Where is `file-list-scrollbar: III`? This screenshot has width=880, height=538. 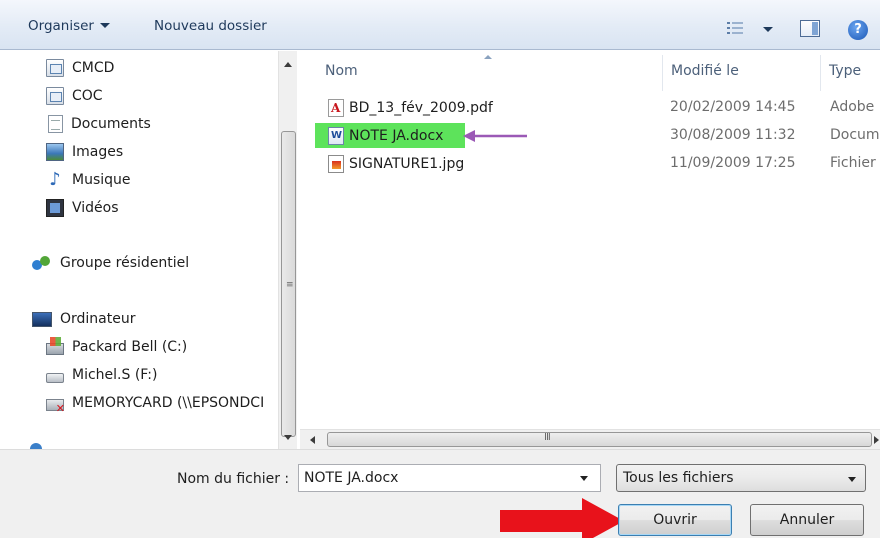 file-list-scrollbar: III is located at coordinates (590, 439).